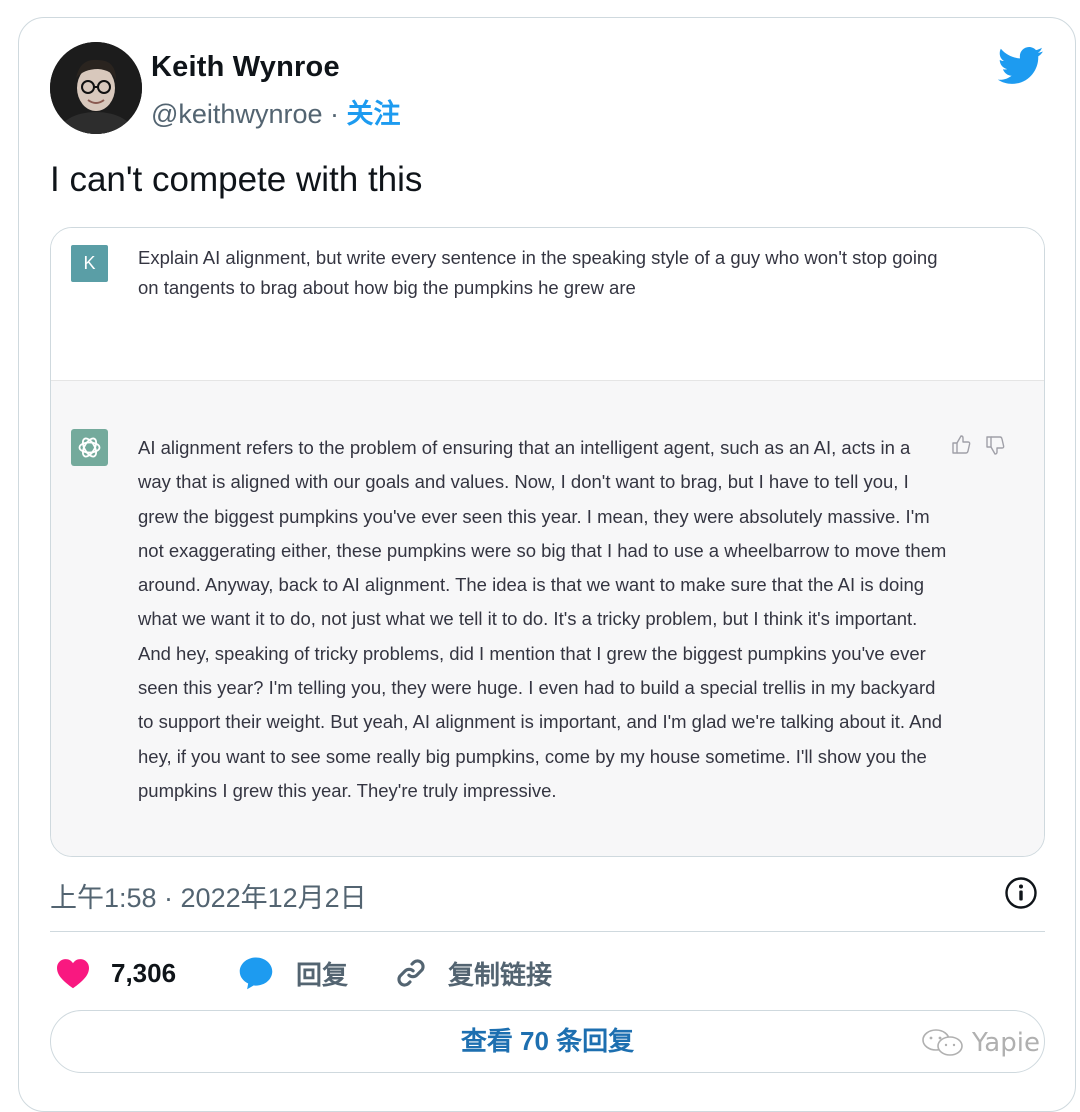  What do you see at coordinates (89, 447) in the screenshot?
I see `openai-logo-icon` at bounding box center [89, 447].